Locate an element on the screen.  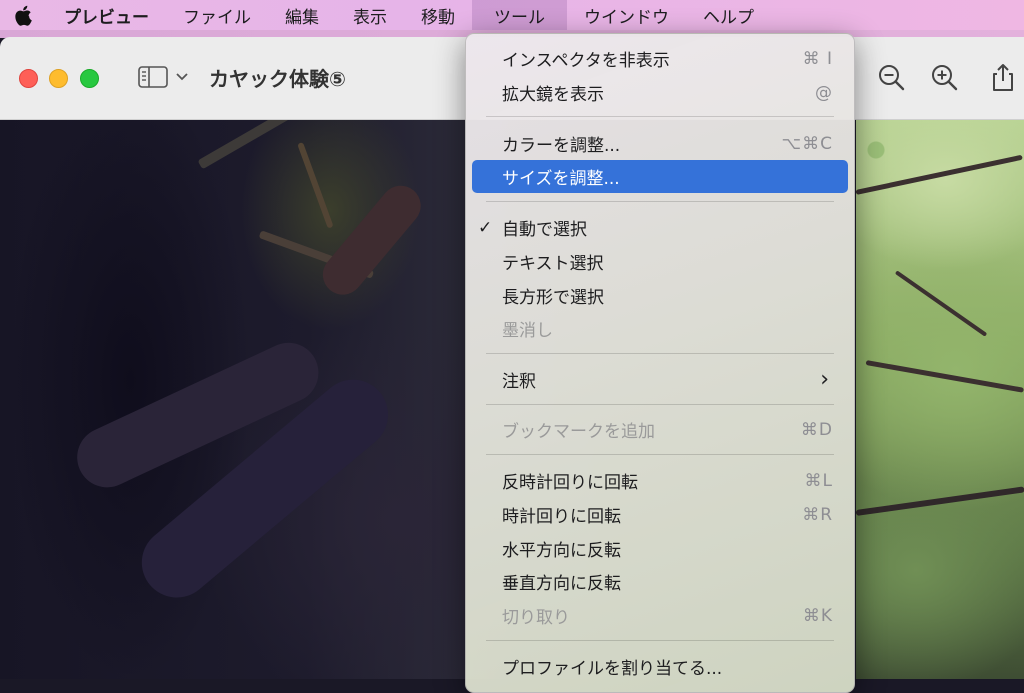
menu-item-label: 水平方向に反転 is located at coordinates (561, 551).